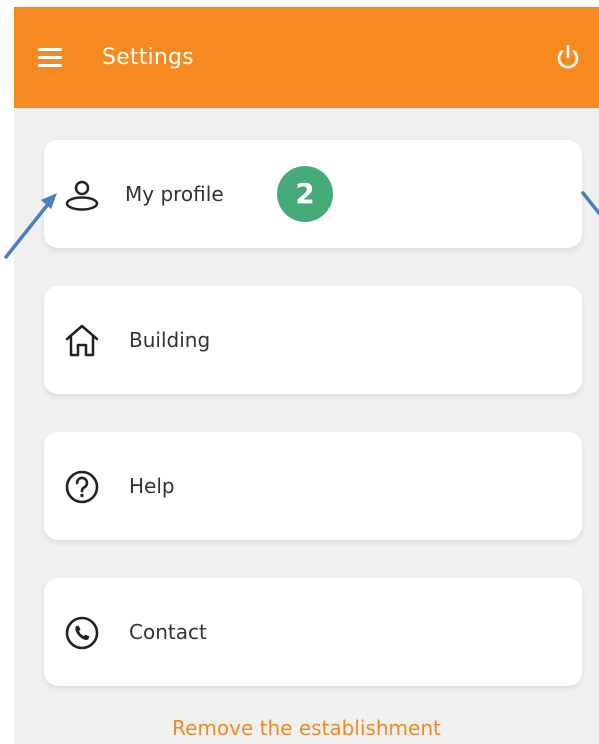 The height and width of the screenshot is (744, 599). Describe the element at coordinates (50, 58) in the screenshot. I see `hamburger-menu-icon` at that location.